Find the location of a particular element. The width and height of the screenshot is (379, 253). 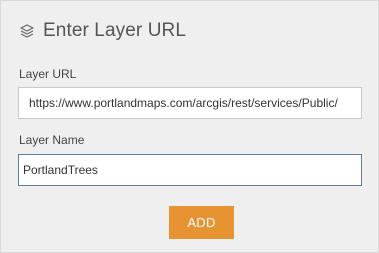

add-button: ADD is located at coordinates (201, 222).